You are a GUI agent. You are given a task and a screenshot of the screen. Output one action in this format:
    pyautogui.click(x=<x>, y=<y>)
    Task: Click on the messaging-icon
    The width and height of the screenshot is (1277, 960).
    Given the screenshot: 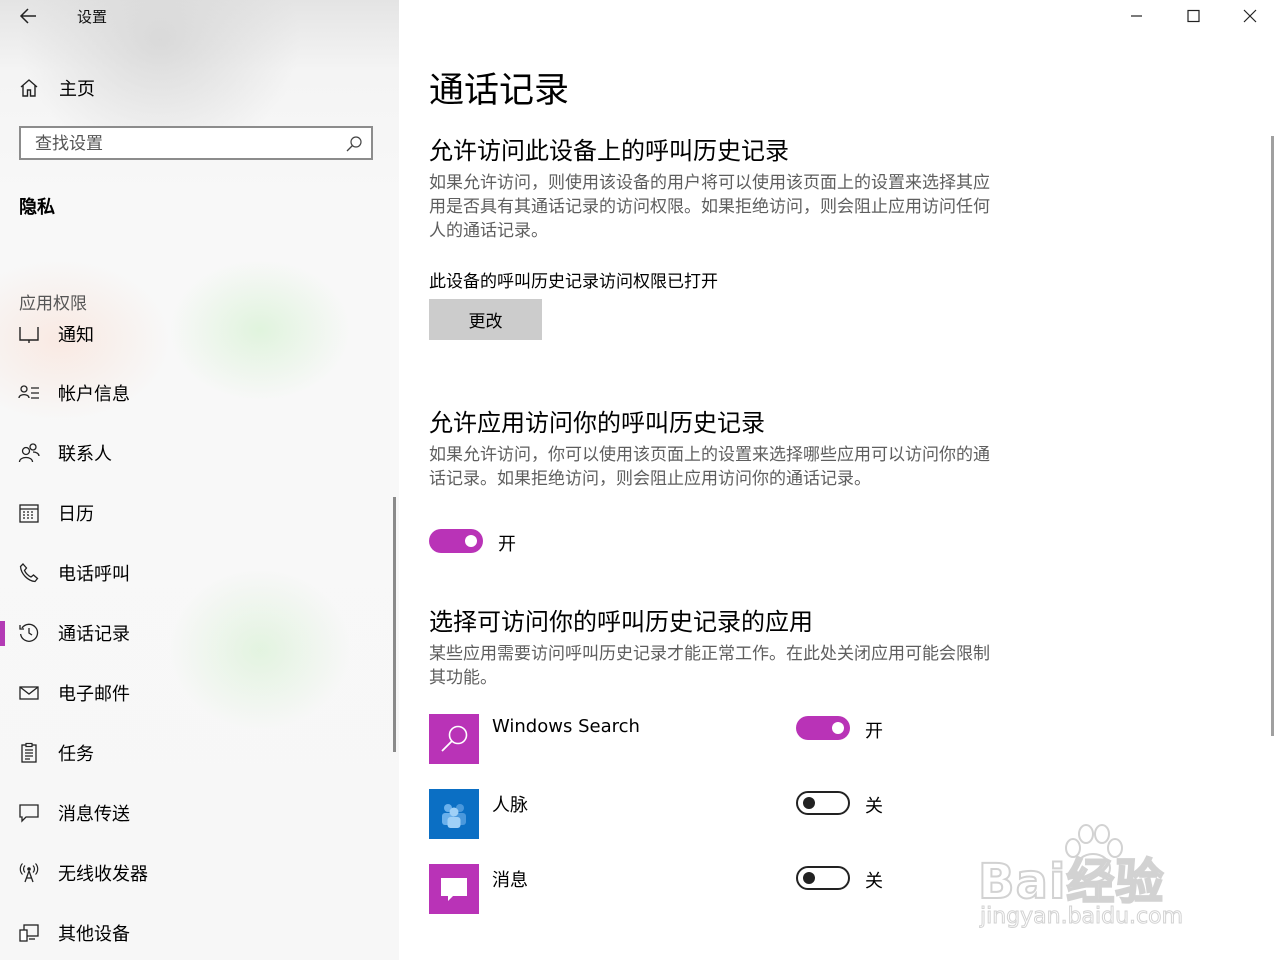 What is the action you would take?
    pyautogui.click(x=29, y=813)
    